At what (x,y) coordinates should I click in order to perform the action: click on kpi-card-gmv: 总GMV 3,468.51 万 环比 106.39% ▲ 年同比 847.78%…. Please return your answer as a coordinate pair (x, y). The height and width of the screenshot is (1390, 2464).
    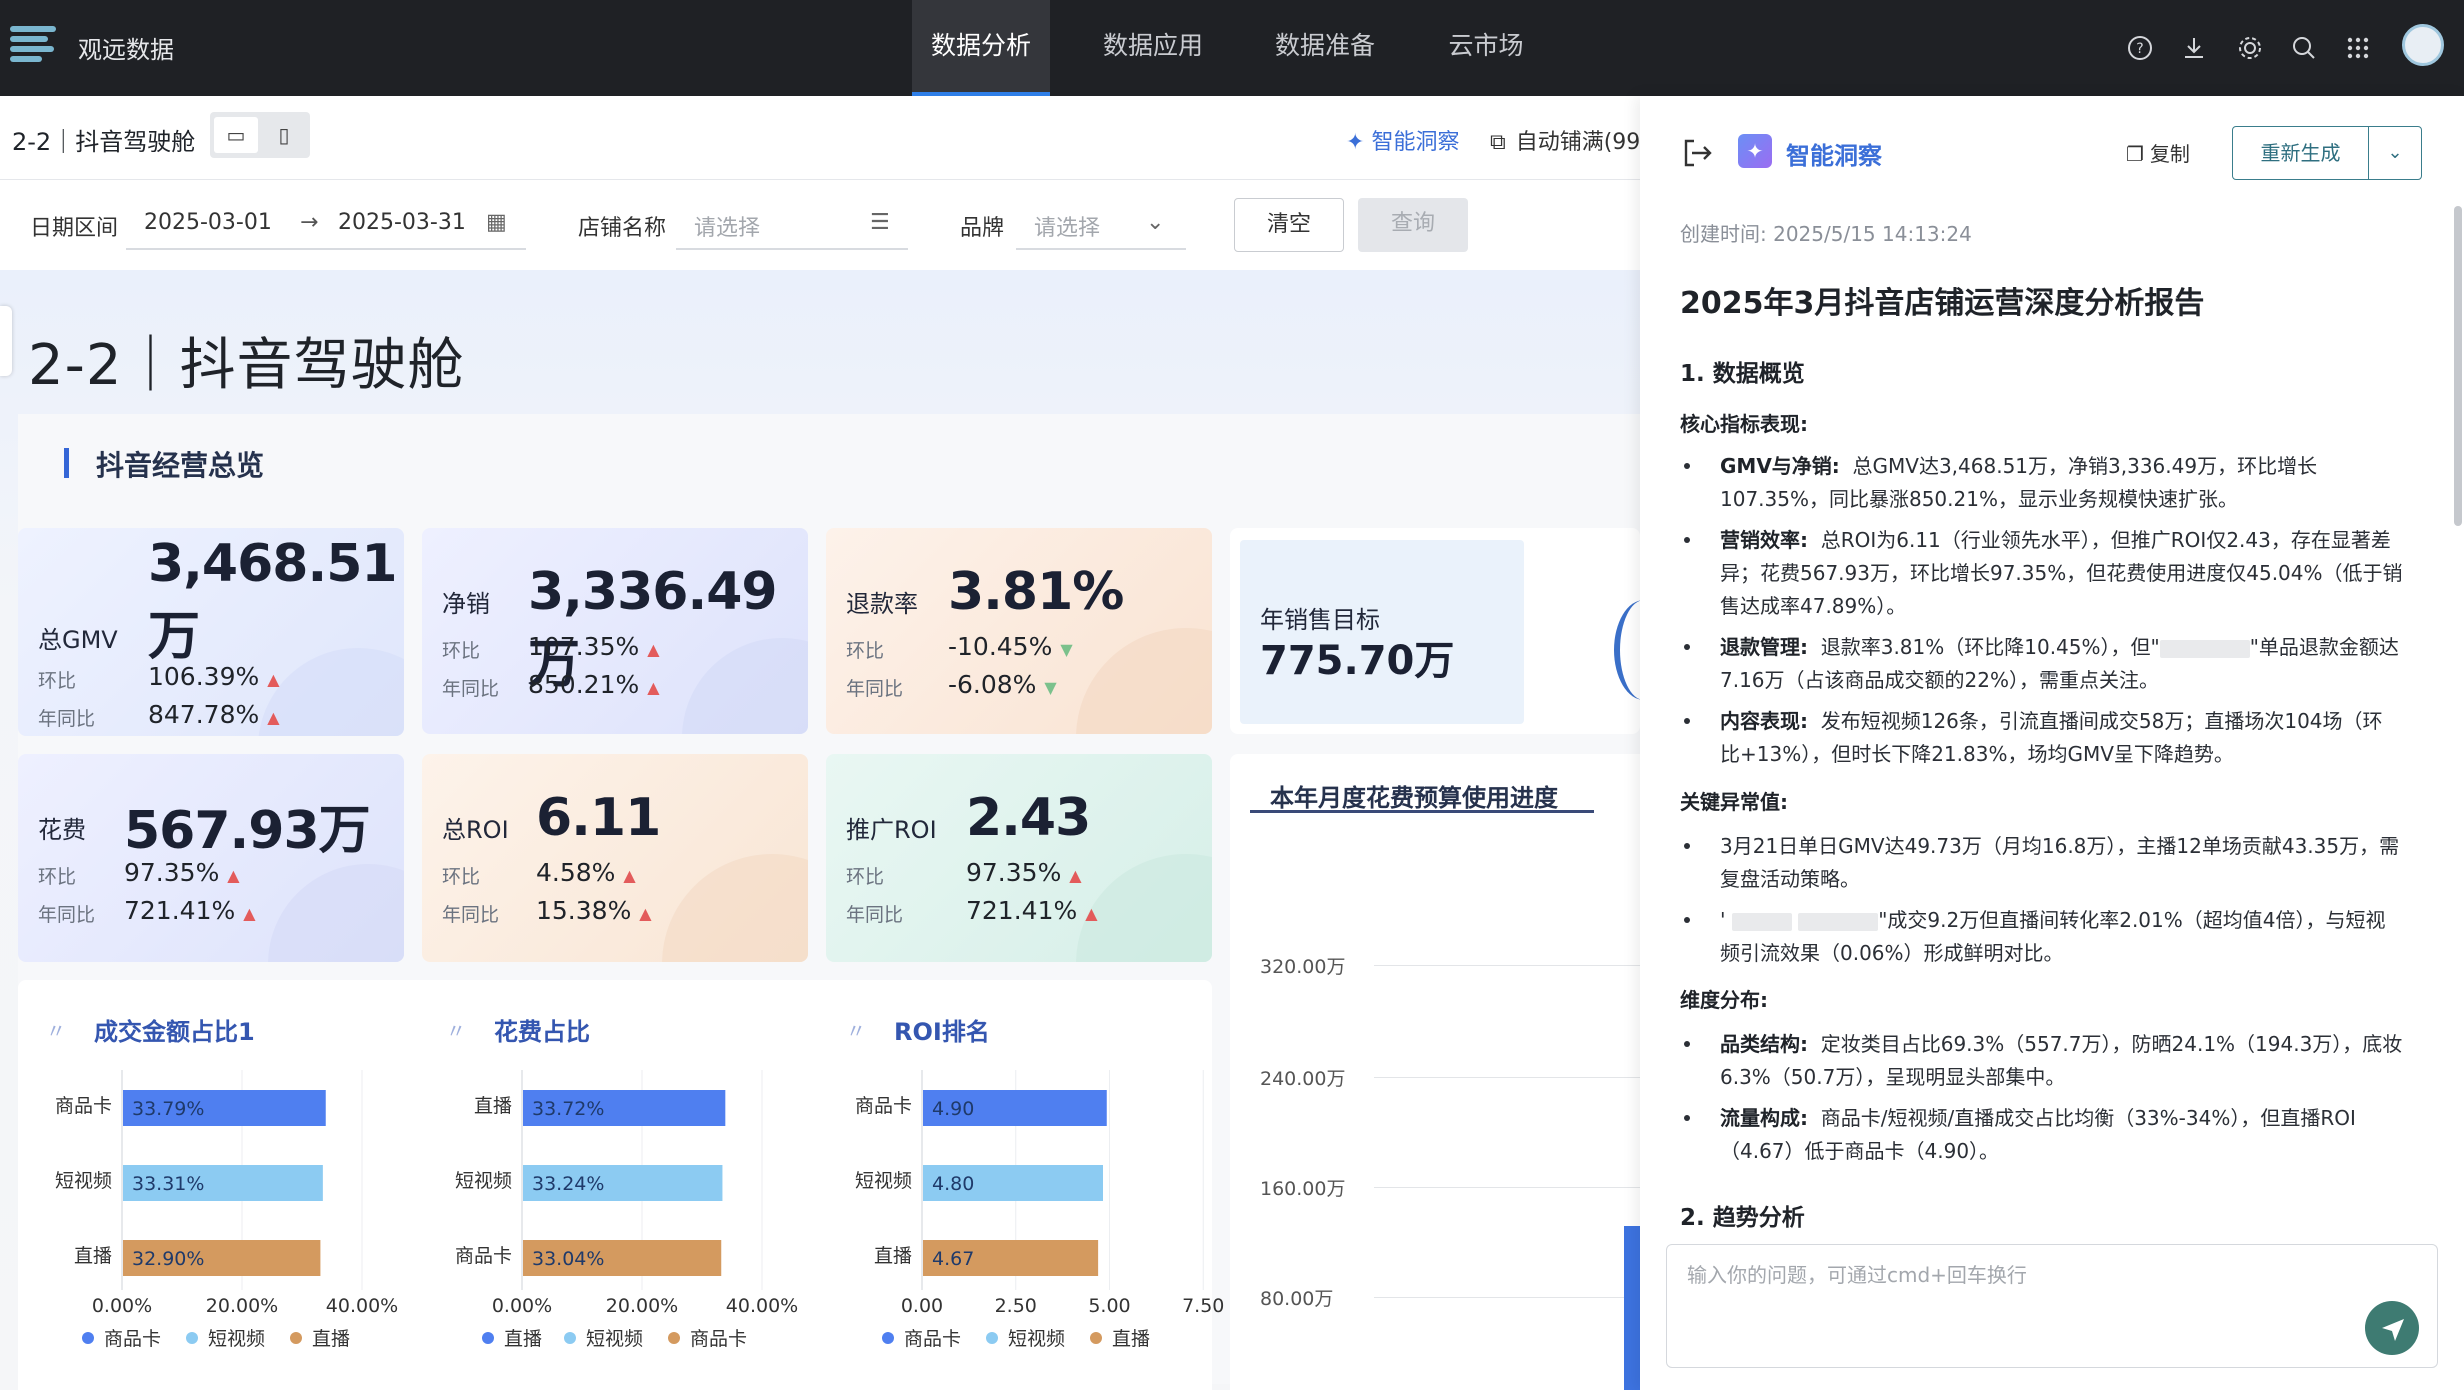
    Looking at the image, I should click on (211, 632).